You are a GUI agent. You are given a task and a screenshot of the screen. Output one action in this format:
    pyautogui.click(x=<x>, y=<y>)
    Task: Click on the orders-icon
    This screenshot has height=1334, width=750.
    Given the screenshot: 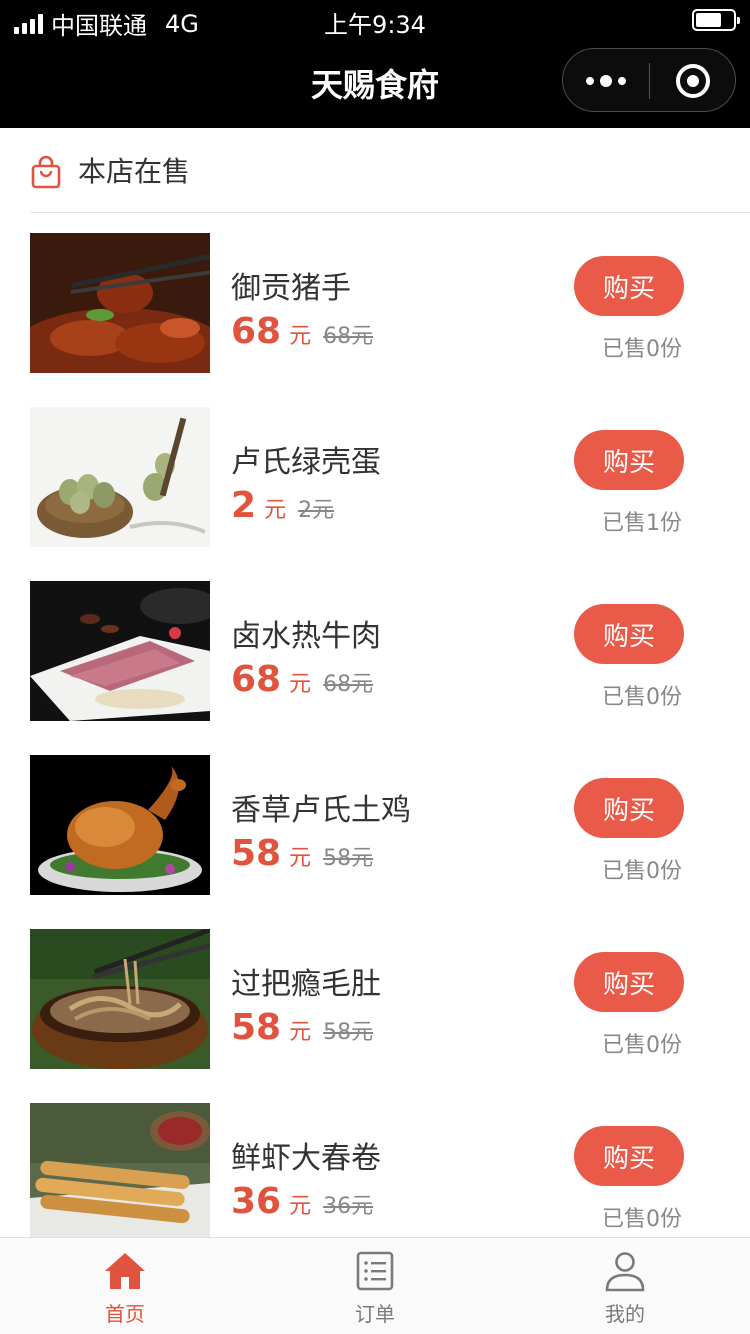 What is the action you would take?
    pyautogui.click(x=375, y=1271)
    